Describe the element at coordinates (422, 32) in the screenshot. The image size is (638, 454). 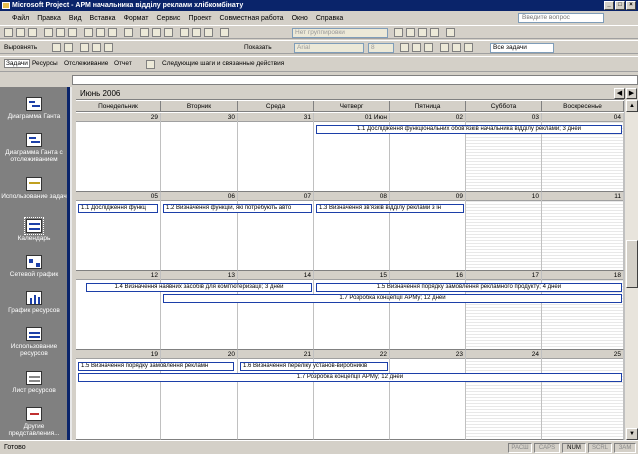
I see `go-to-task-icon` at that location.